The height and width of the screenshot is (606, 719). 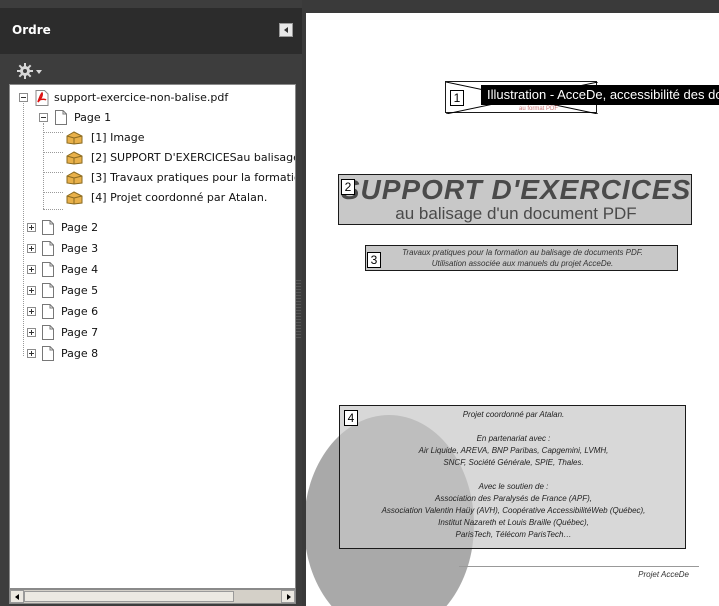 I want to click on tree-row-page: Page 7, so click(x=152, y=333).